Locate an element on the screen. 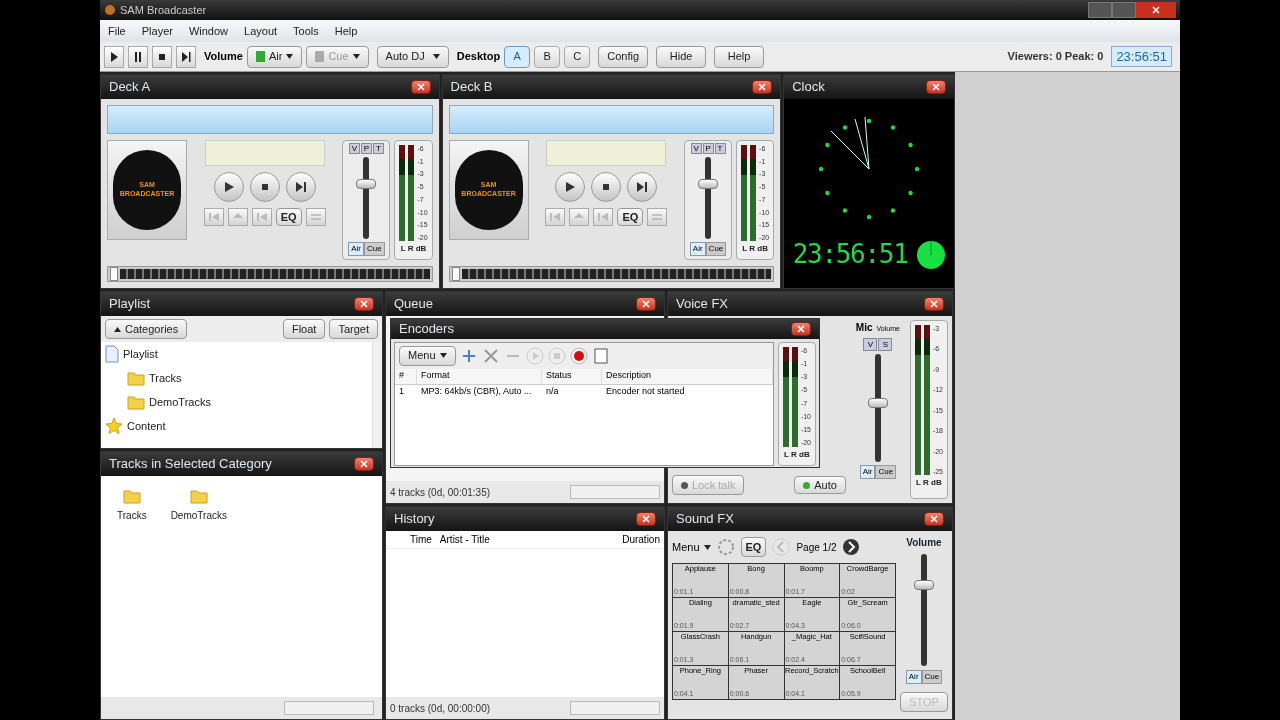  desktop-tab: C is located at coordinates (577, 56).